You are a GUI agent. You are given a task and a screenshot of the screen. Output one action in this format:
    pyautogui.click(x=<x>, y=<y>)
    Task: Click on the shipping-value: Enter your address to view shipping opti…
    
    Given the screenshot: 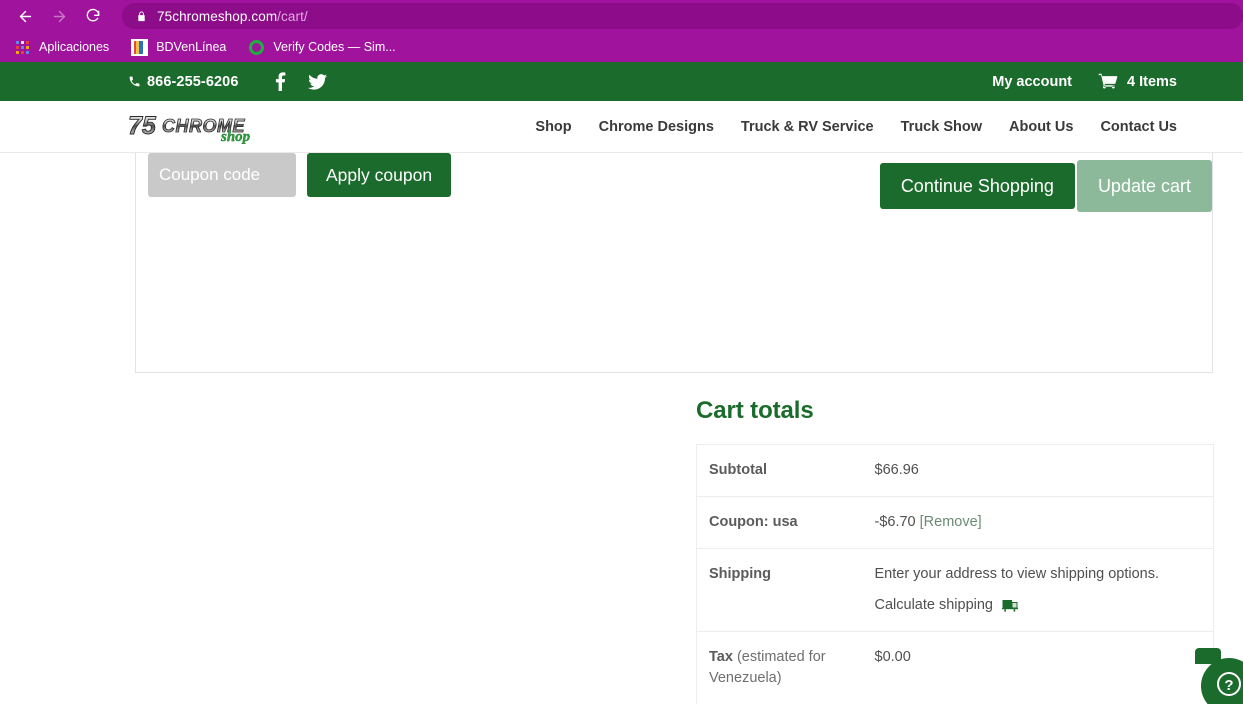 What is the action you would take?
    pyautogui.click(x=1044, y=590)
    